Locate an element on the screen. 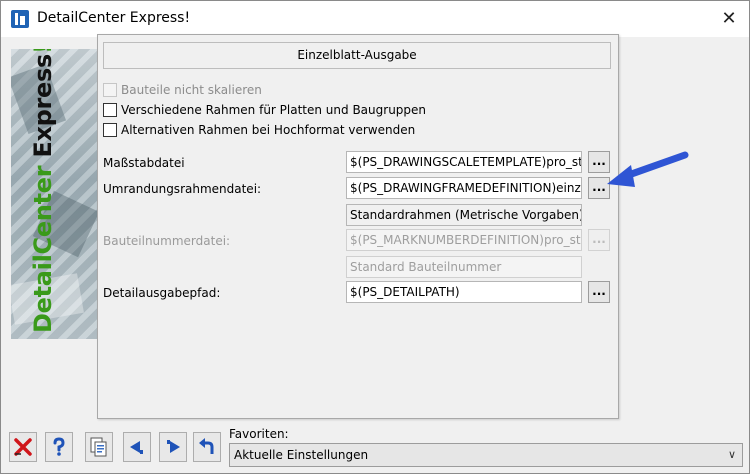 The image size is (750, 474). undo-arrow-icon is located at coordinates (206, 446).